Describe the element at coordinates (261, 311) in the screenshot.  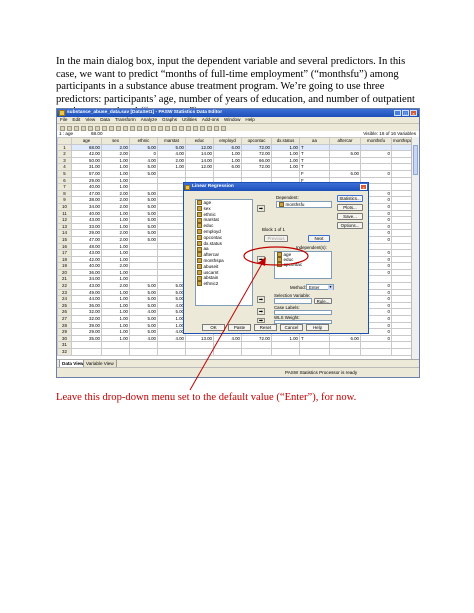
I see `move-case-labels-arrow-icon: ➡` at that location.